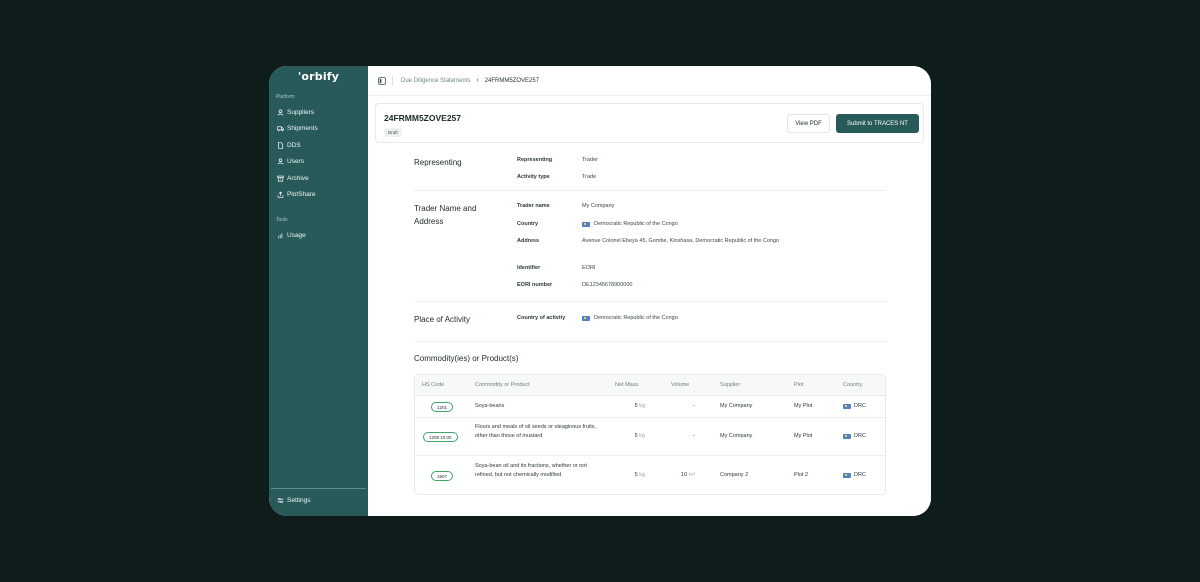 This screenshot has width=1200, height=582. I want to click on supplier-cell: Company 2, so click(734, 475).